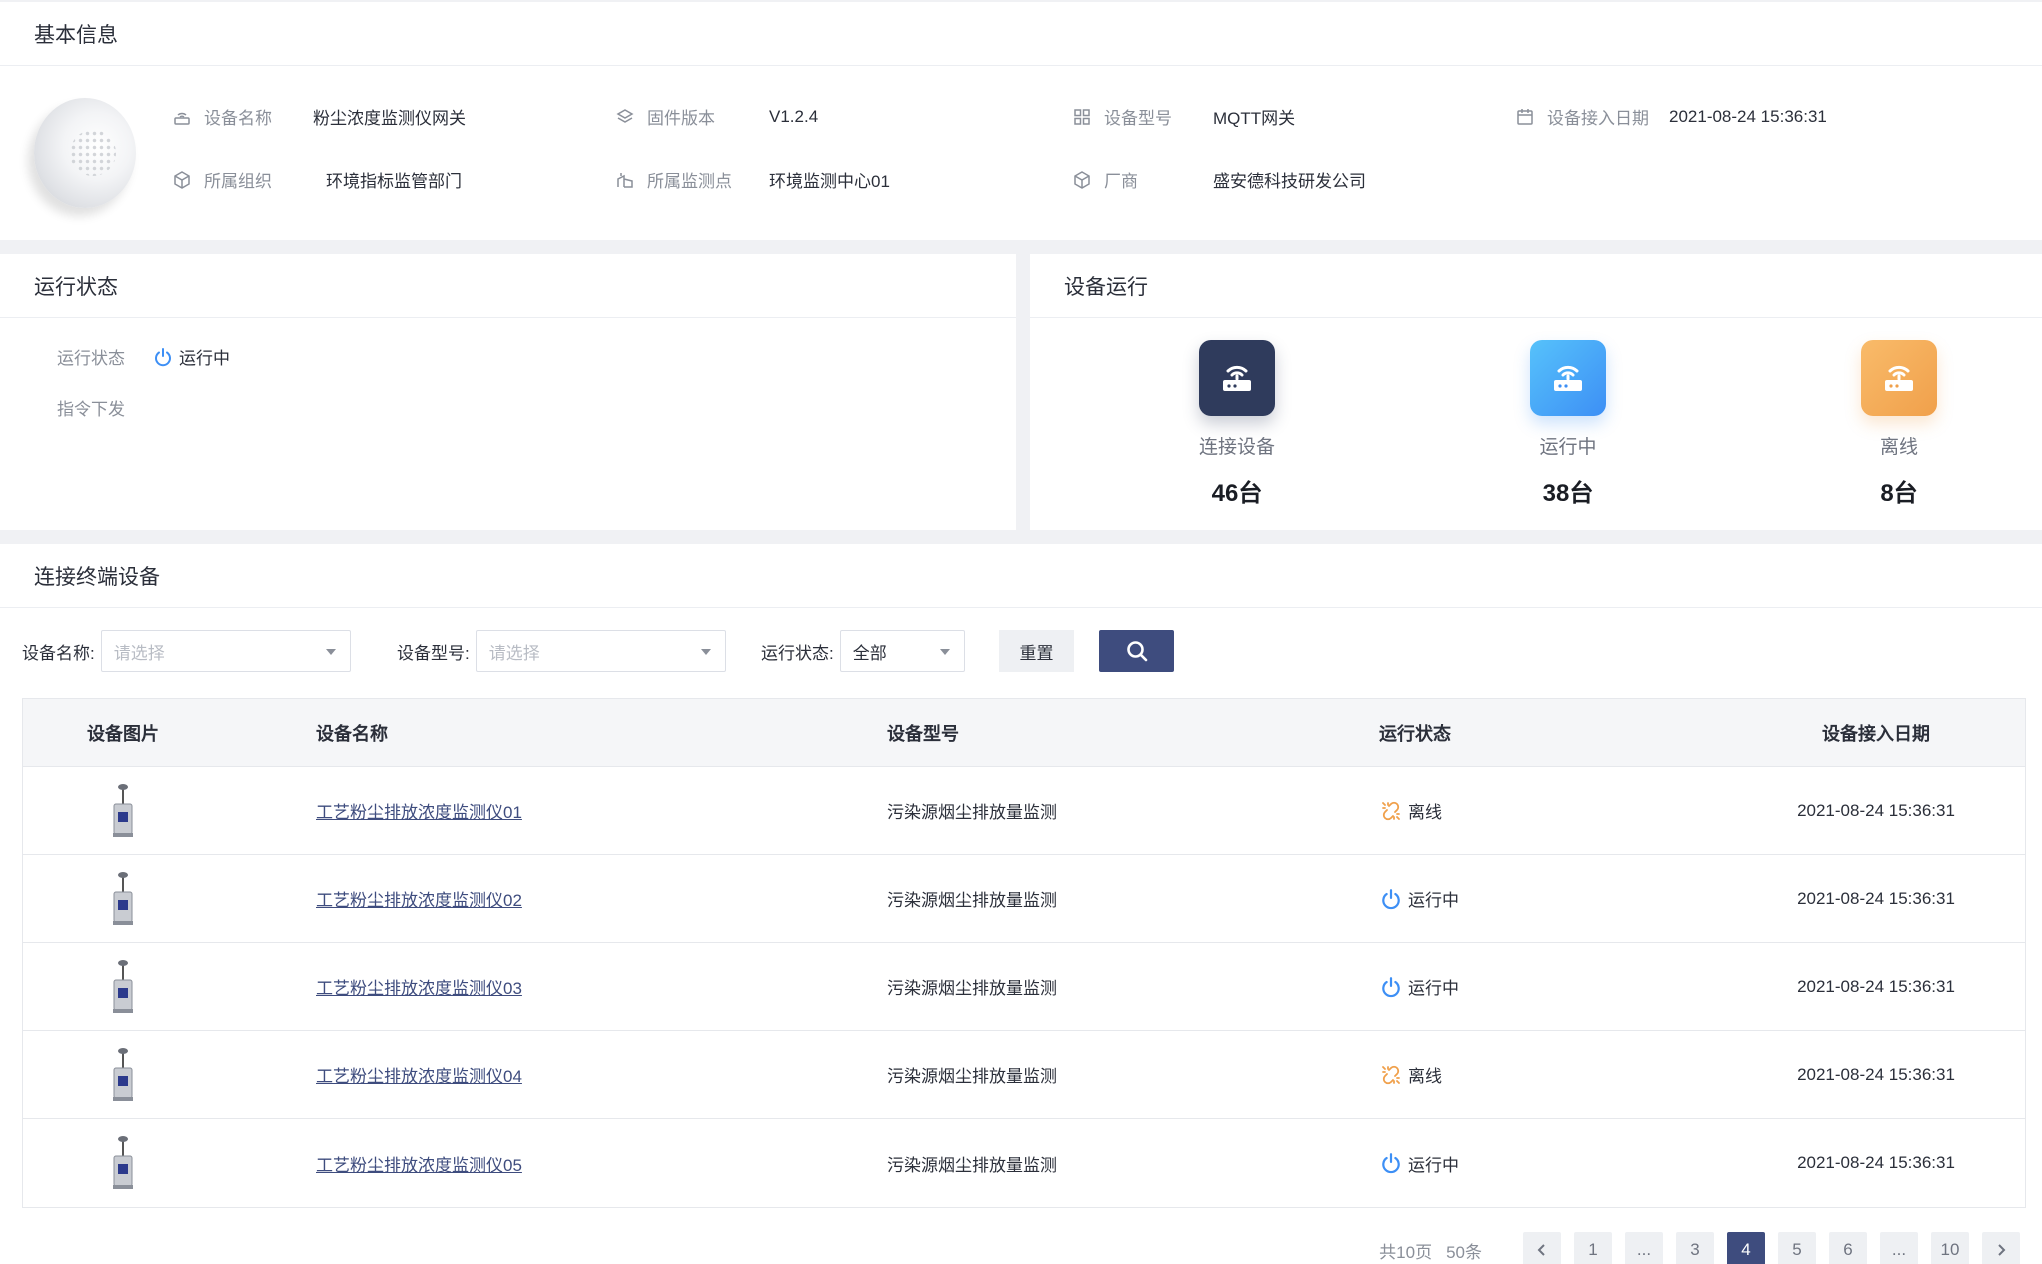  Describe the element at coordinates (1219, 179) in the screenshot. I see `info-vendor: 厂商 盛安德科技研发公司` at that location.